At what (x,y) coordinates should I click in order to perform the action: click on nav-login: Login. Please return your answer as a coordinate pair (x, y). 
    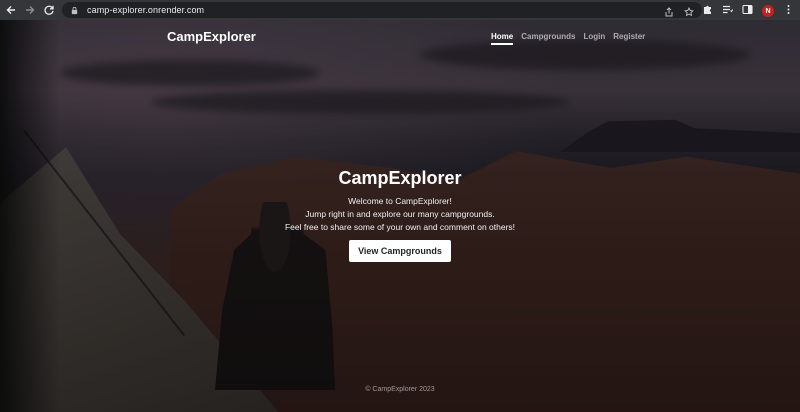
    Looking at the image, I should click on (594, 38).